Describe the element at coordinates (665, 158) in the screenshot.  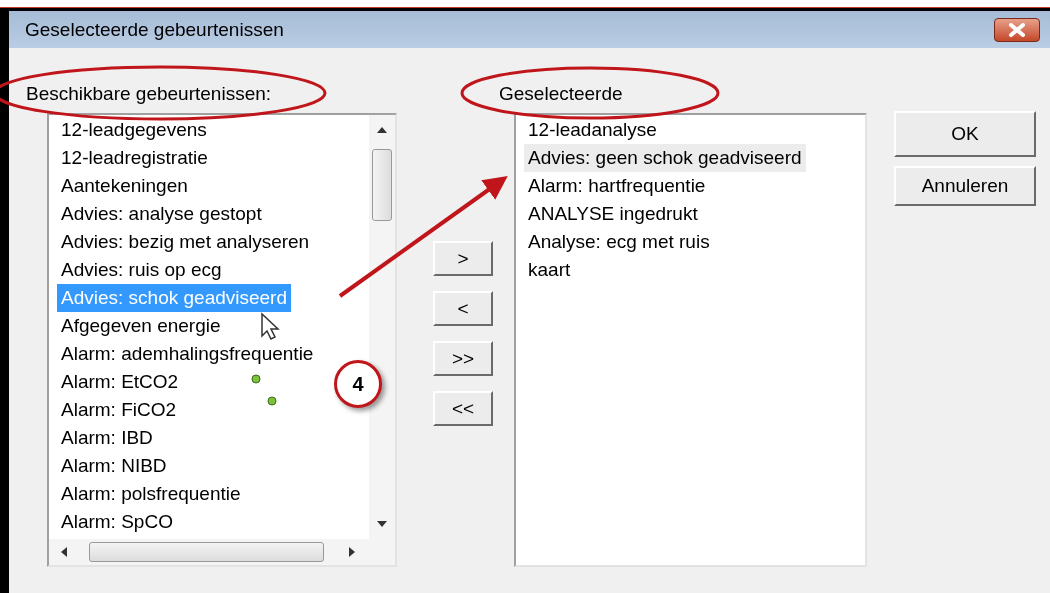
I see `list-item: Advies: geen schok geadviseerd` at that location.